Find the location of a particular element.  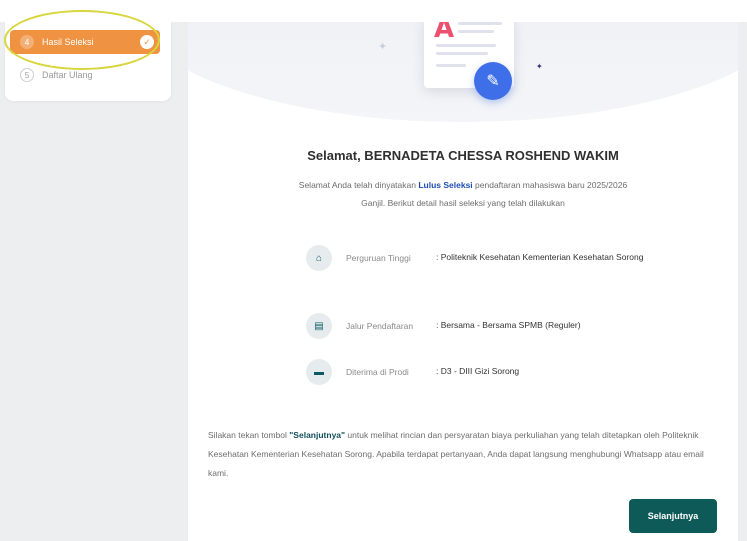

step-number: 4 is located at coordinates (27, 42).